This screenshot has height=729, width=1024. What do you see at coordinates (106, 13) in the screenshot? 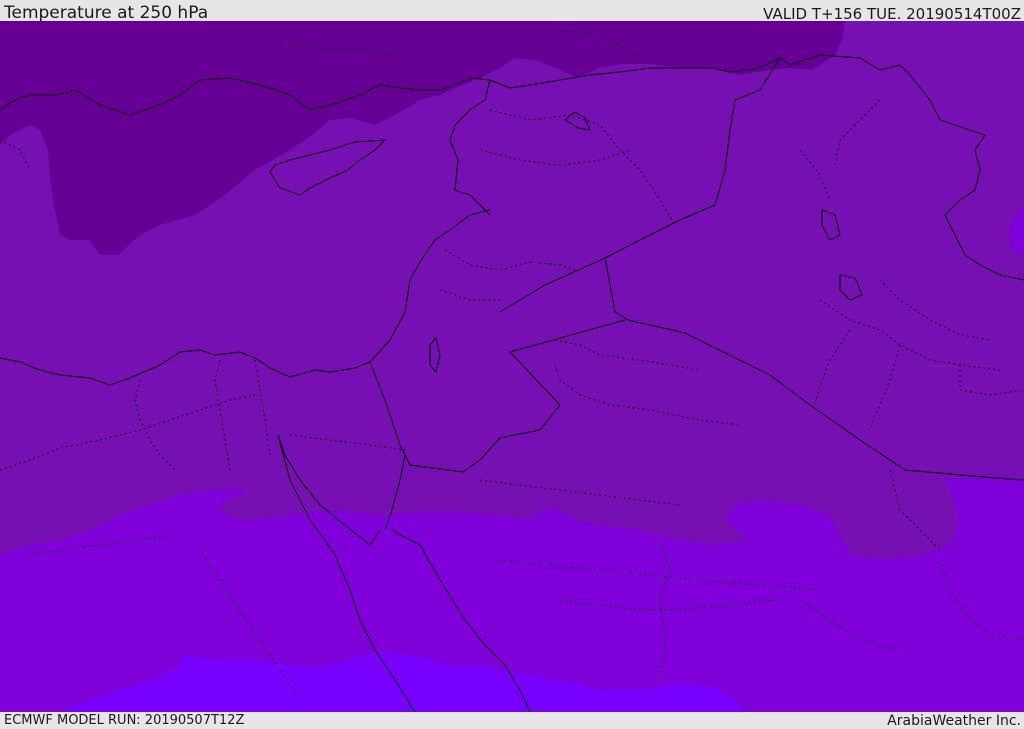
I see `map-title: Temperature at 250 hPa` at bounding box center [106, 13].